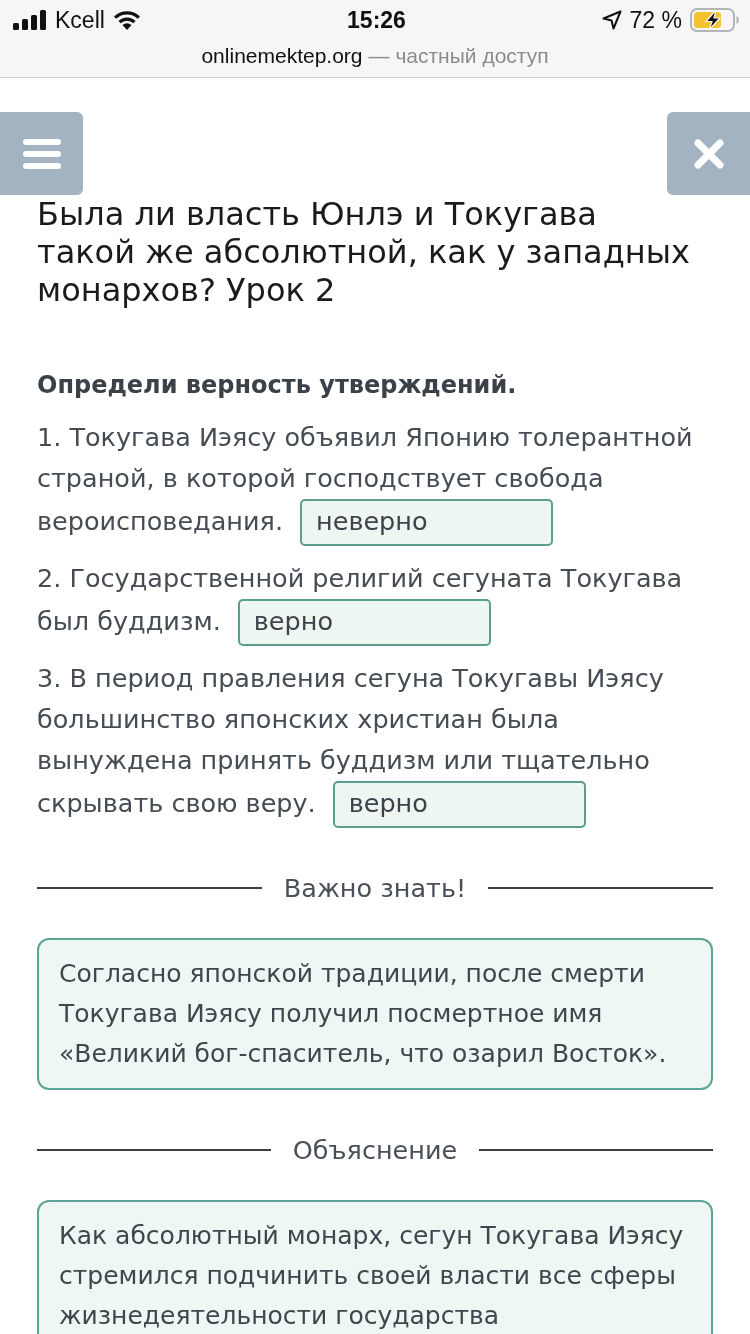 This screenshot has width=750, height=1334. Describe the element at coordinates (715, 20) in the screenshot. I see `battery-charging-icon` at that location.